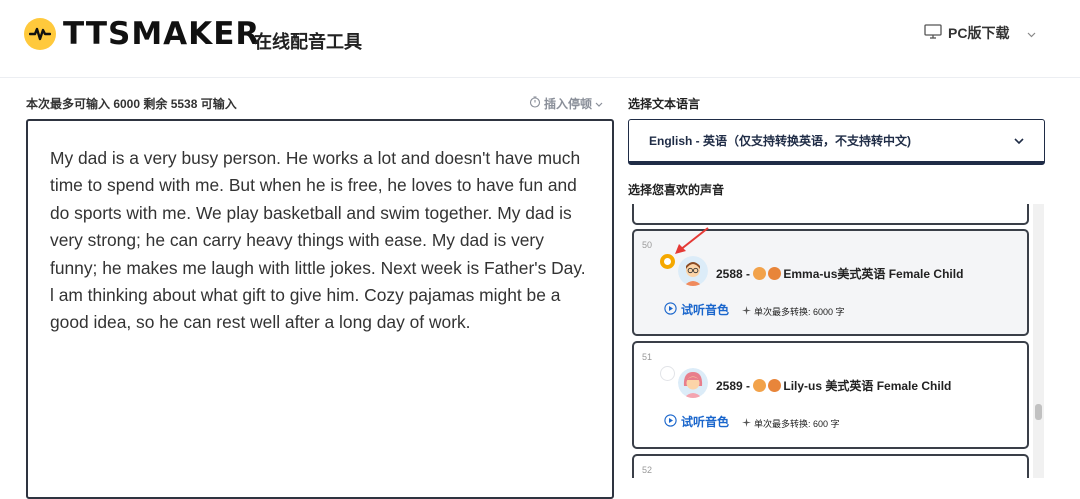 The width and height of the screenshot is (1080, 499). I want to click on voice-index: 50, so click(647, 245).